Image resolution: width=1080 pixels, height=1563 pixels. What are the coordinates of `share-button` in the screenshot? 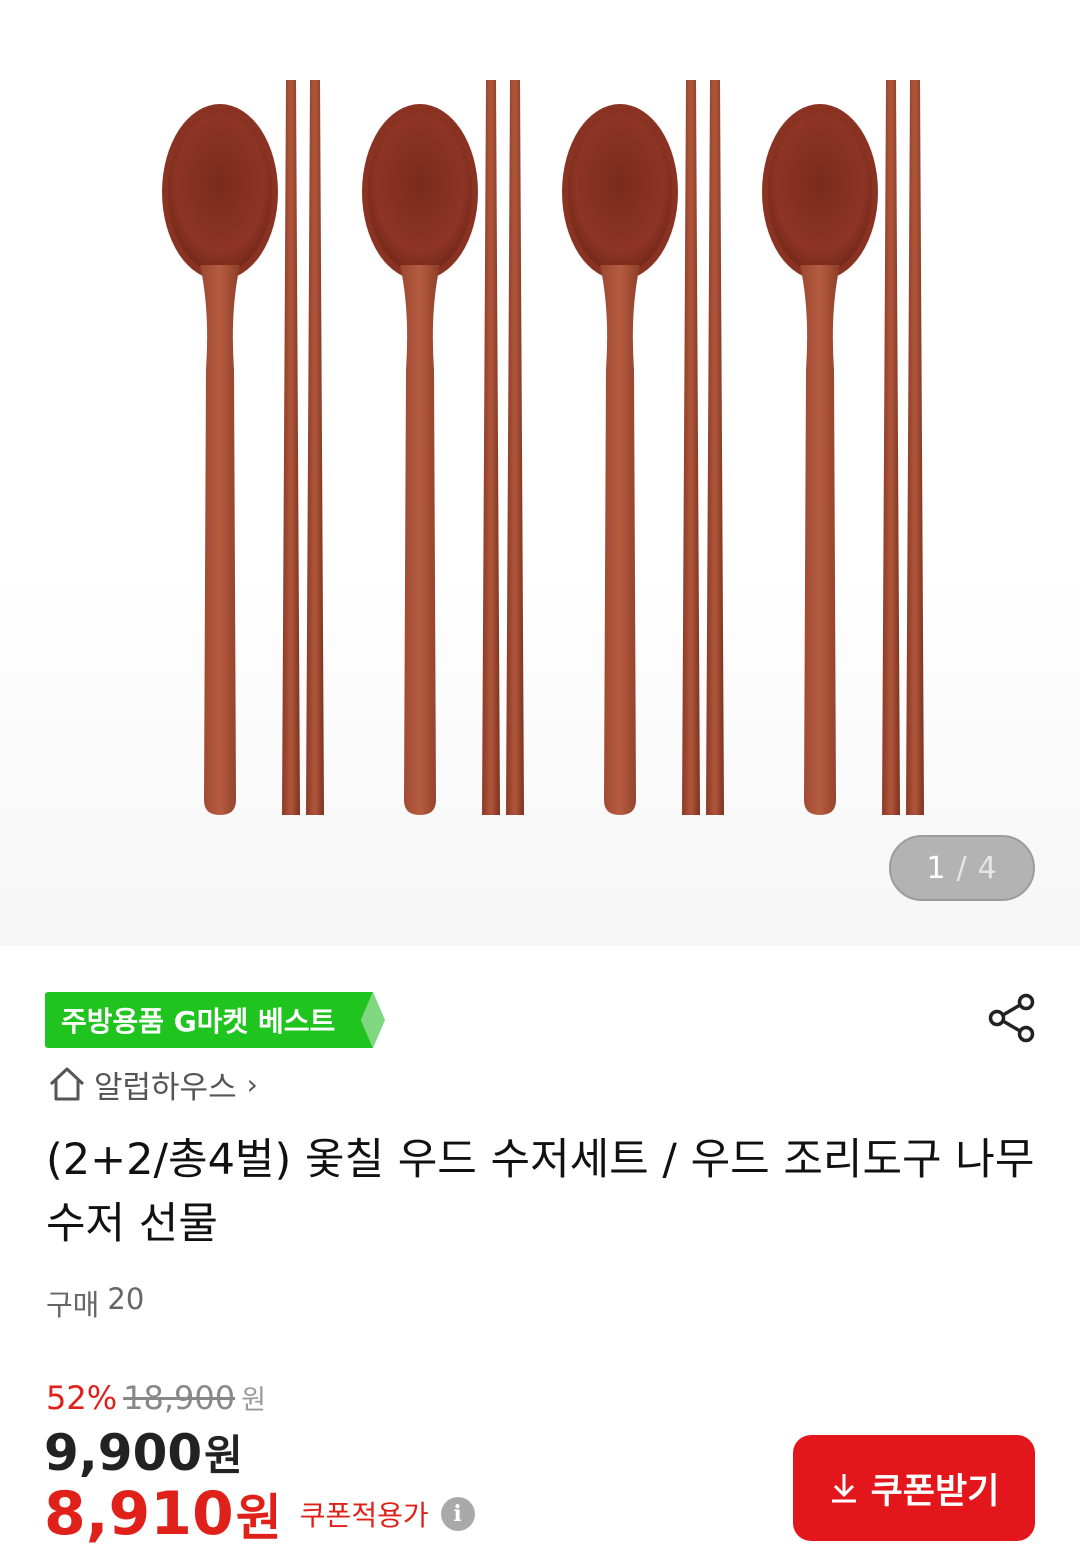 It's located at (1012, 1018).